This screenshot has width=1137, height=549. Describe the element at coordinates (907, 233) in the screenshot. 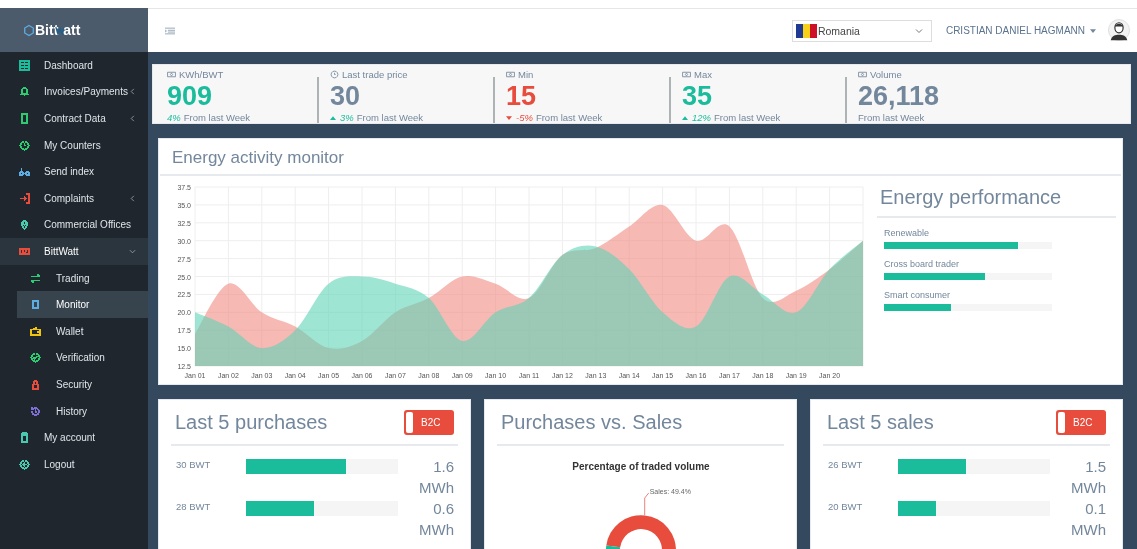

I see `progress-label: Renewable` at that location.